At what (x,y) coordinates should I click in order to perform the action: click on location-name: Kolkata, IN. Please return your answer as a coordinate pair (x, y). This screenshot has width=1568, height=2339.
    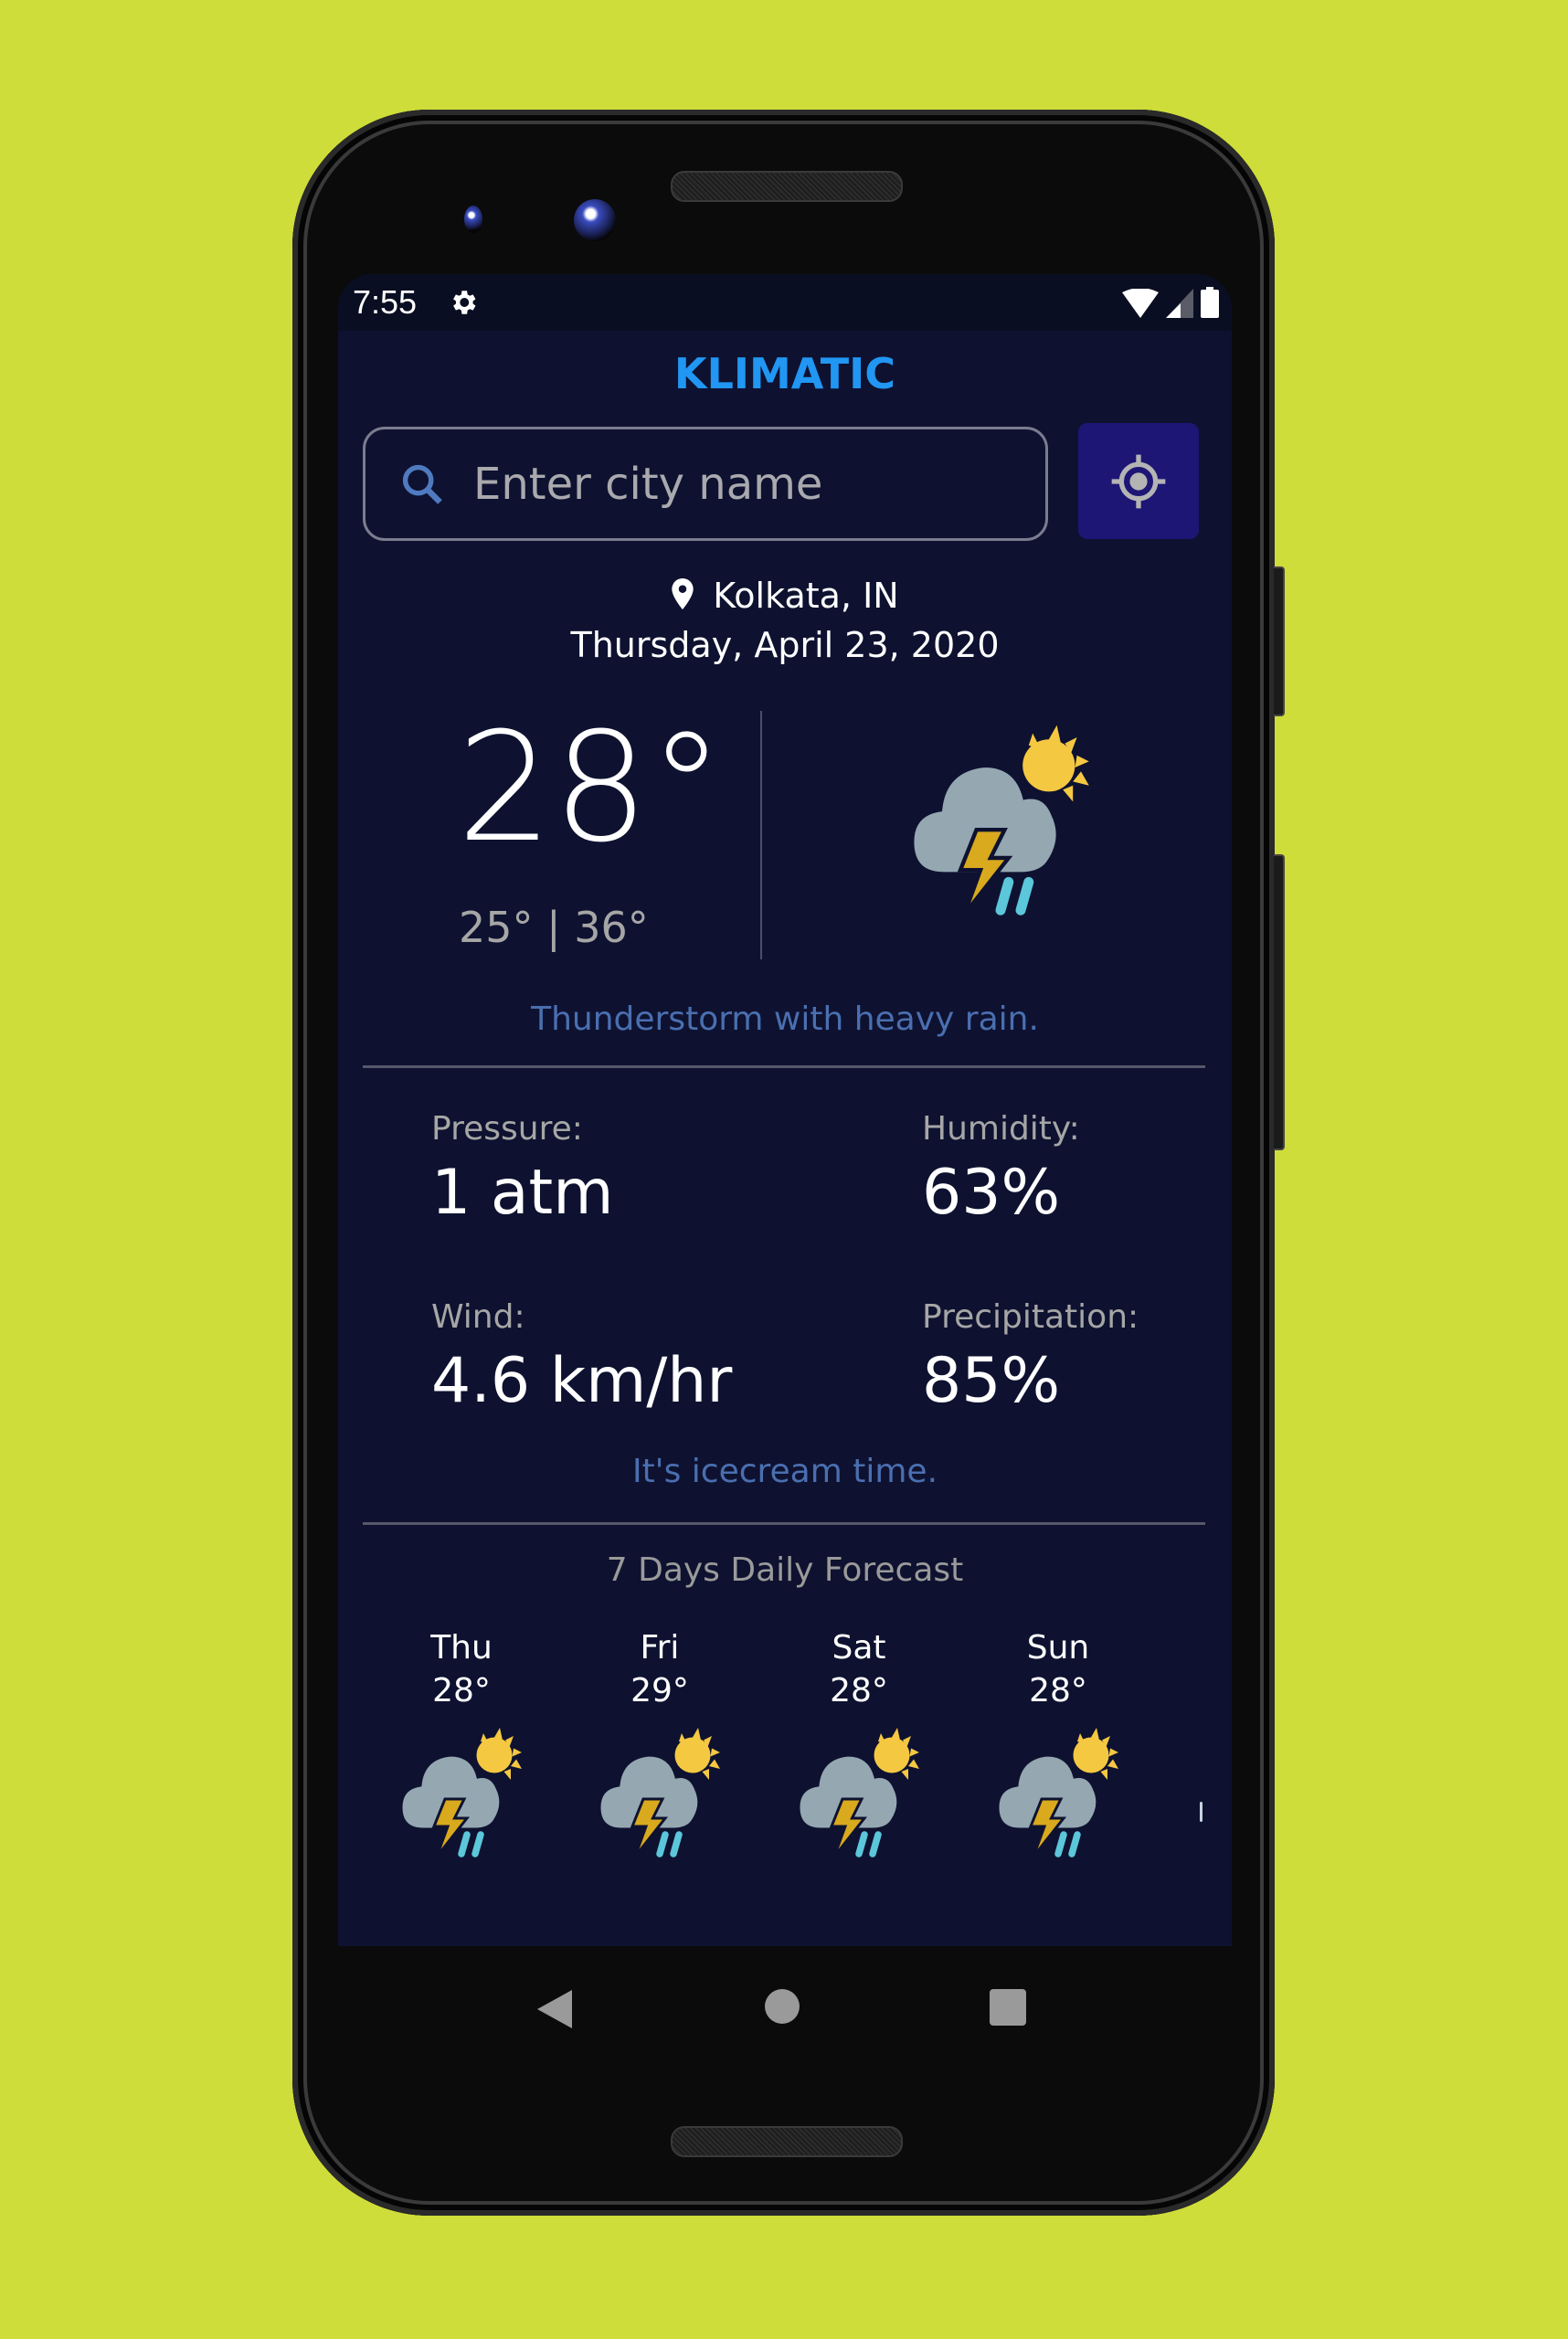
    Looking at the image, I should click on (806, 596).